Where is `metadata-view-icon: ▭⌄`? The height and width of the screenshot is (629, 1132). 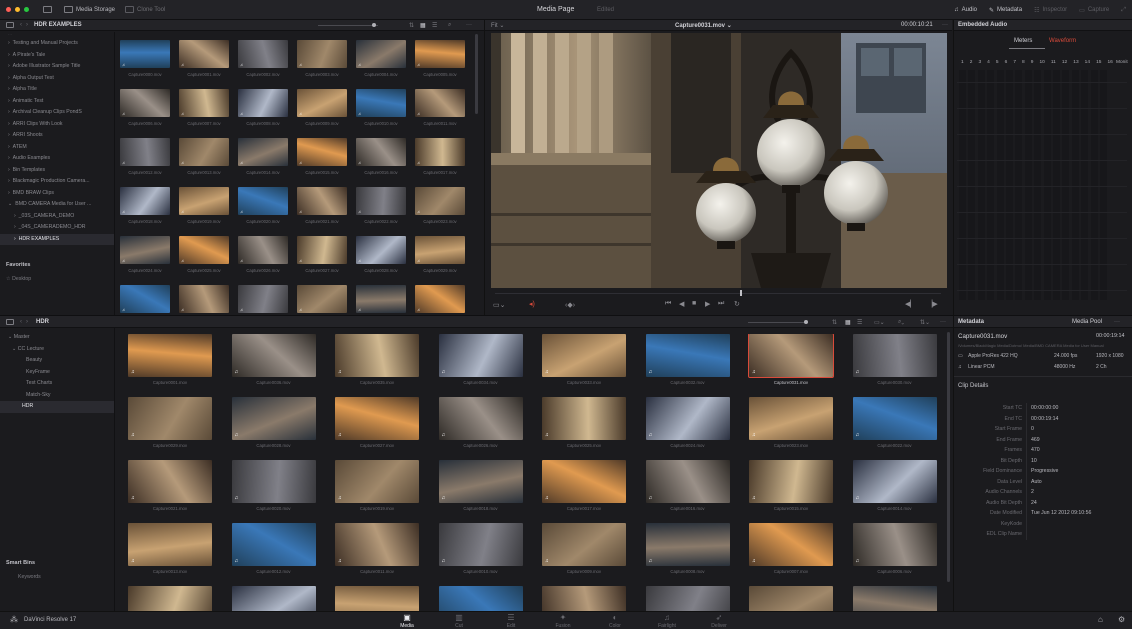 metadata-view-icon: ▭⌄ is located at coordinates (879, 322).